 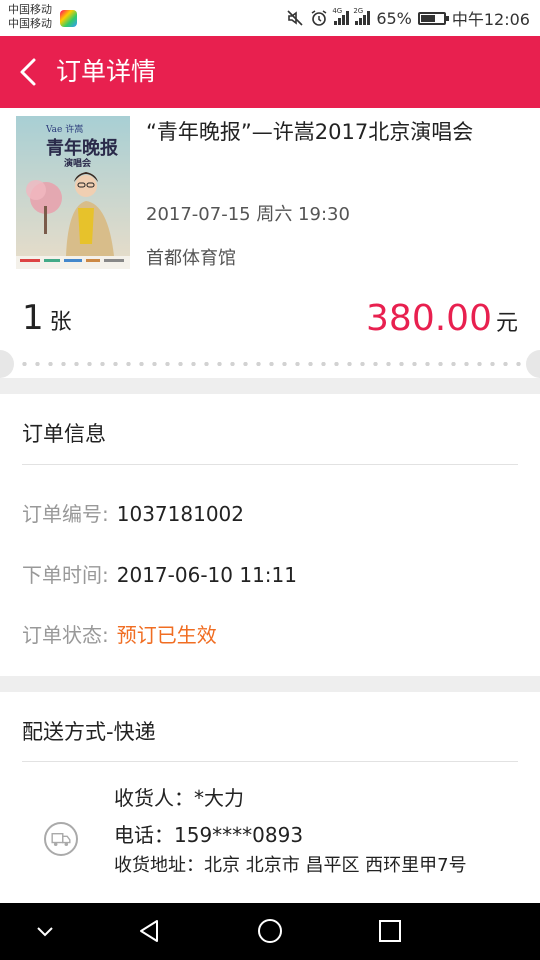 I want to click on battery-icon, so click(x=433, y=18).